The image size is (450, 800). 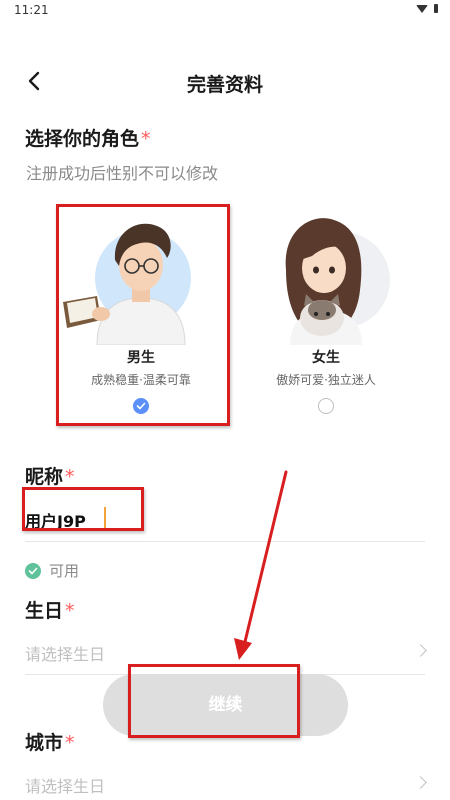 I want to click on role-heading: 选择你的角色 *, so click(x=88, y=139).